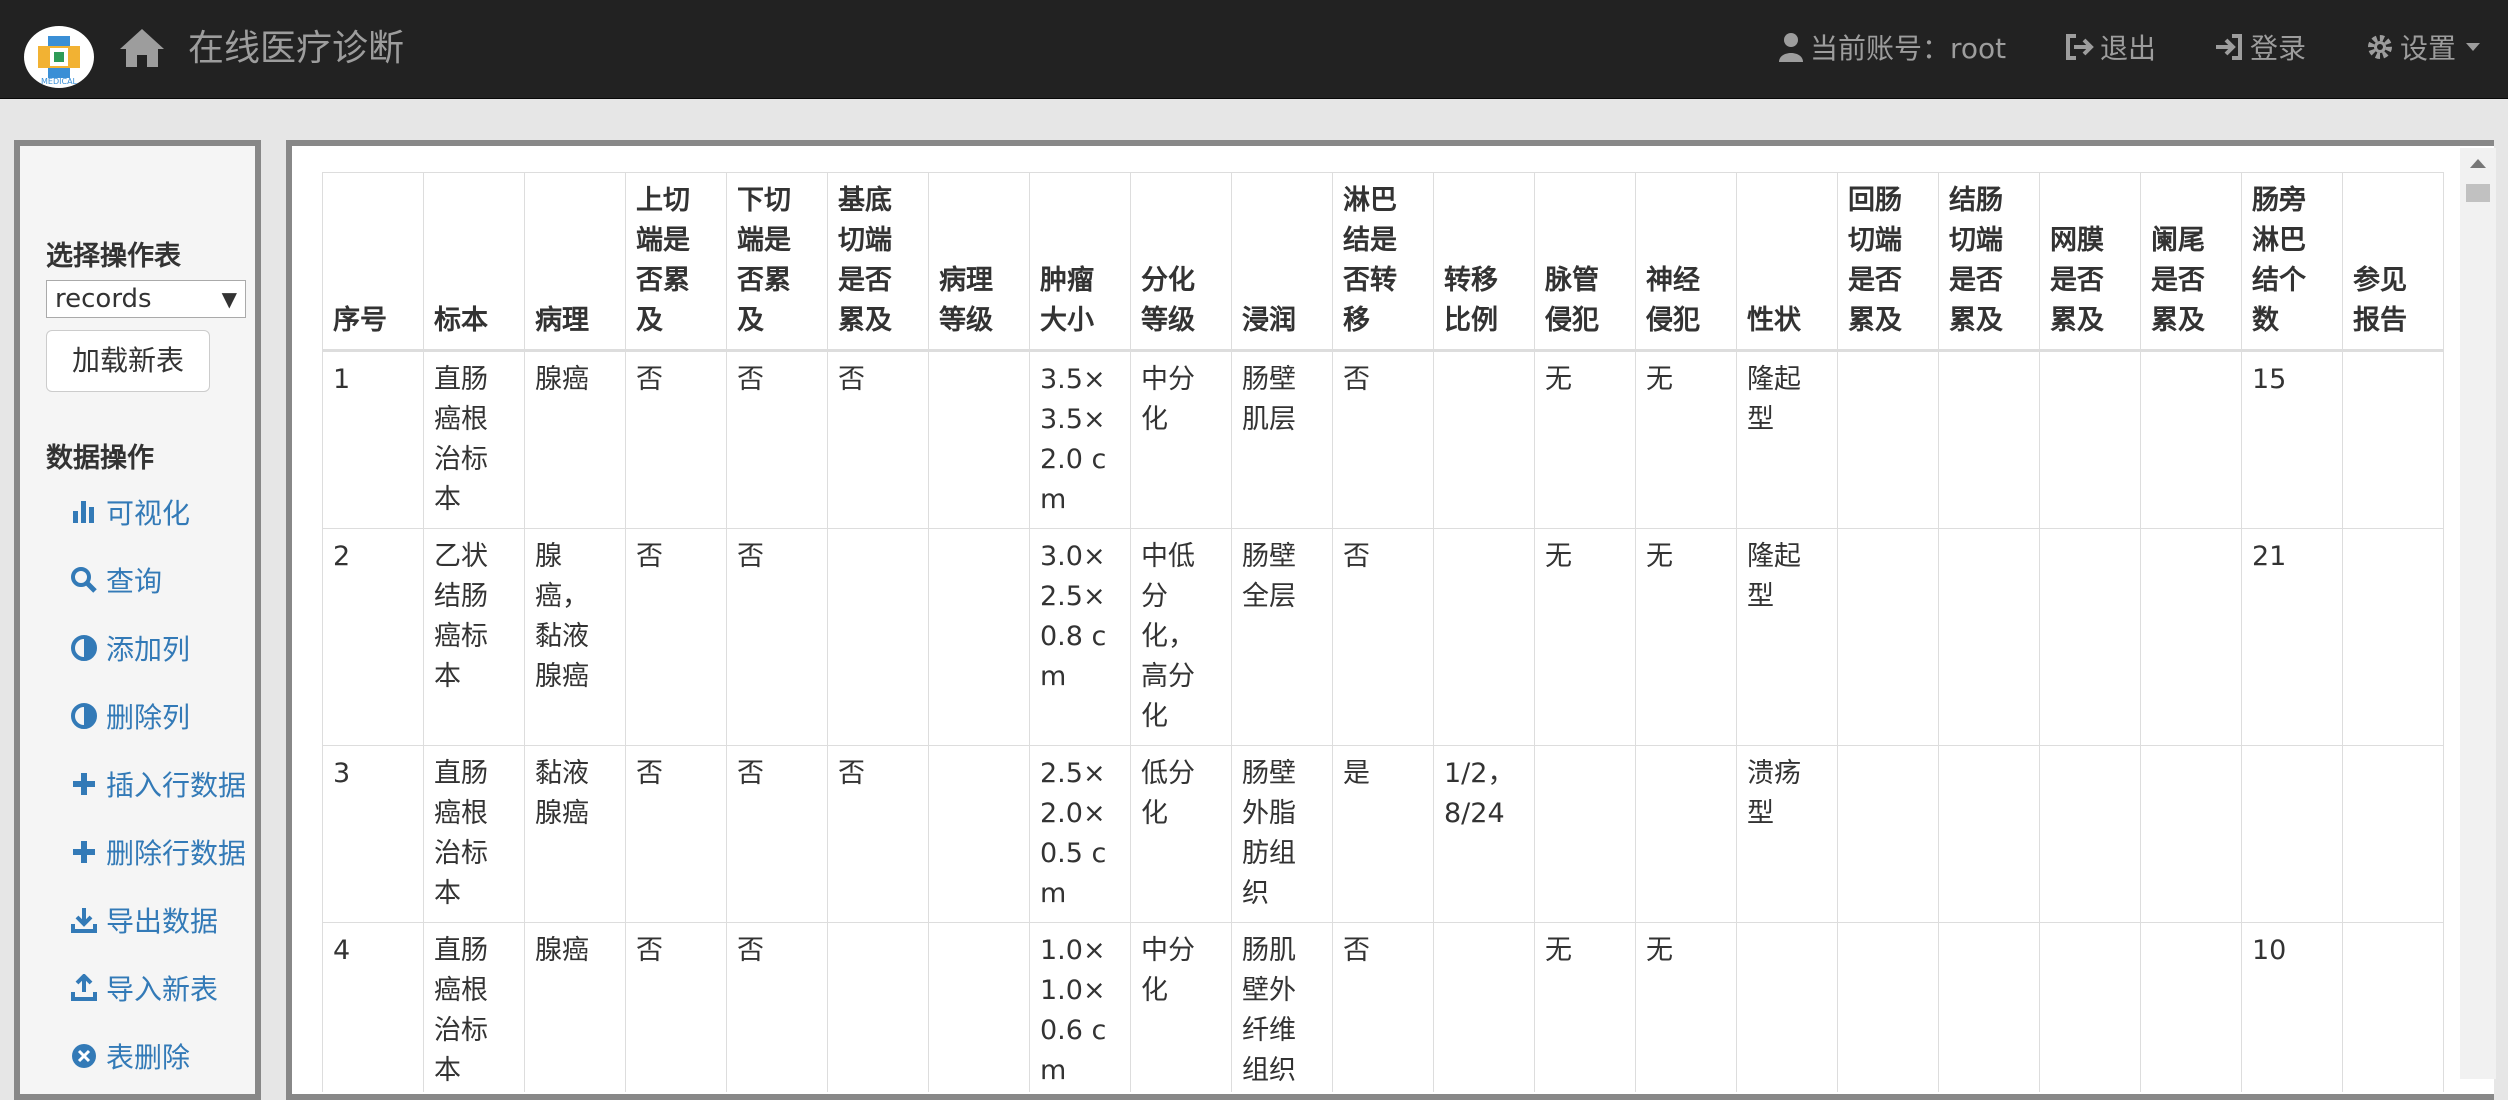 The height and width of the screenshot is (1100, 2508). What do you see at coordinates (113, 256) in the screenshot?
I see `select-table-title: 选择操作表` at bounding box center [113, 256].